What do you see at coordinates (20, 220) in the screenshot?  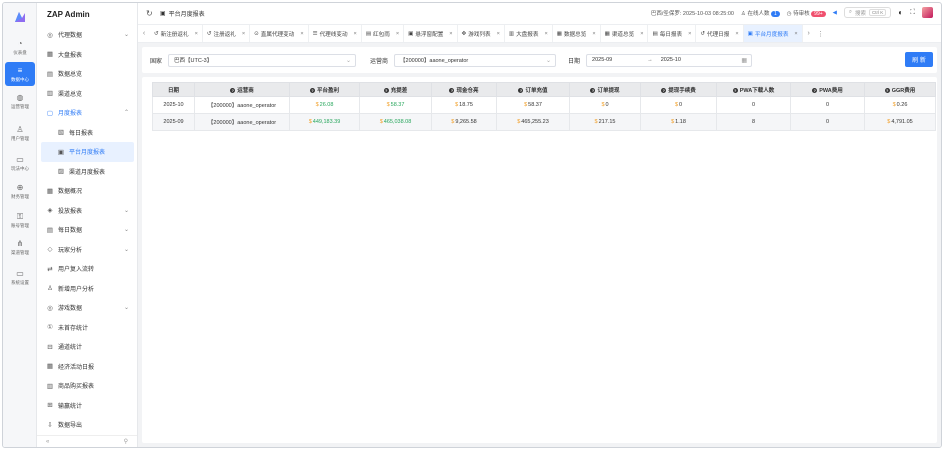 I see `rail-item-key: ⚿ 账号管理` at bounding box center [20, 220].